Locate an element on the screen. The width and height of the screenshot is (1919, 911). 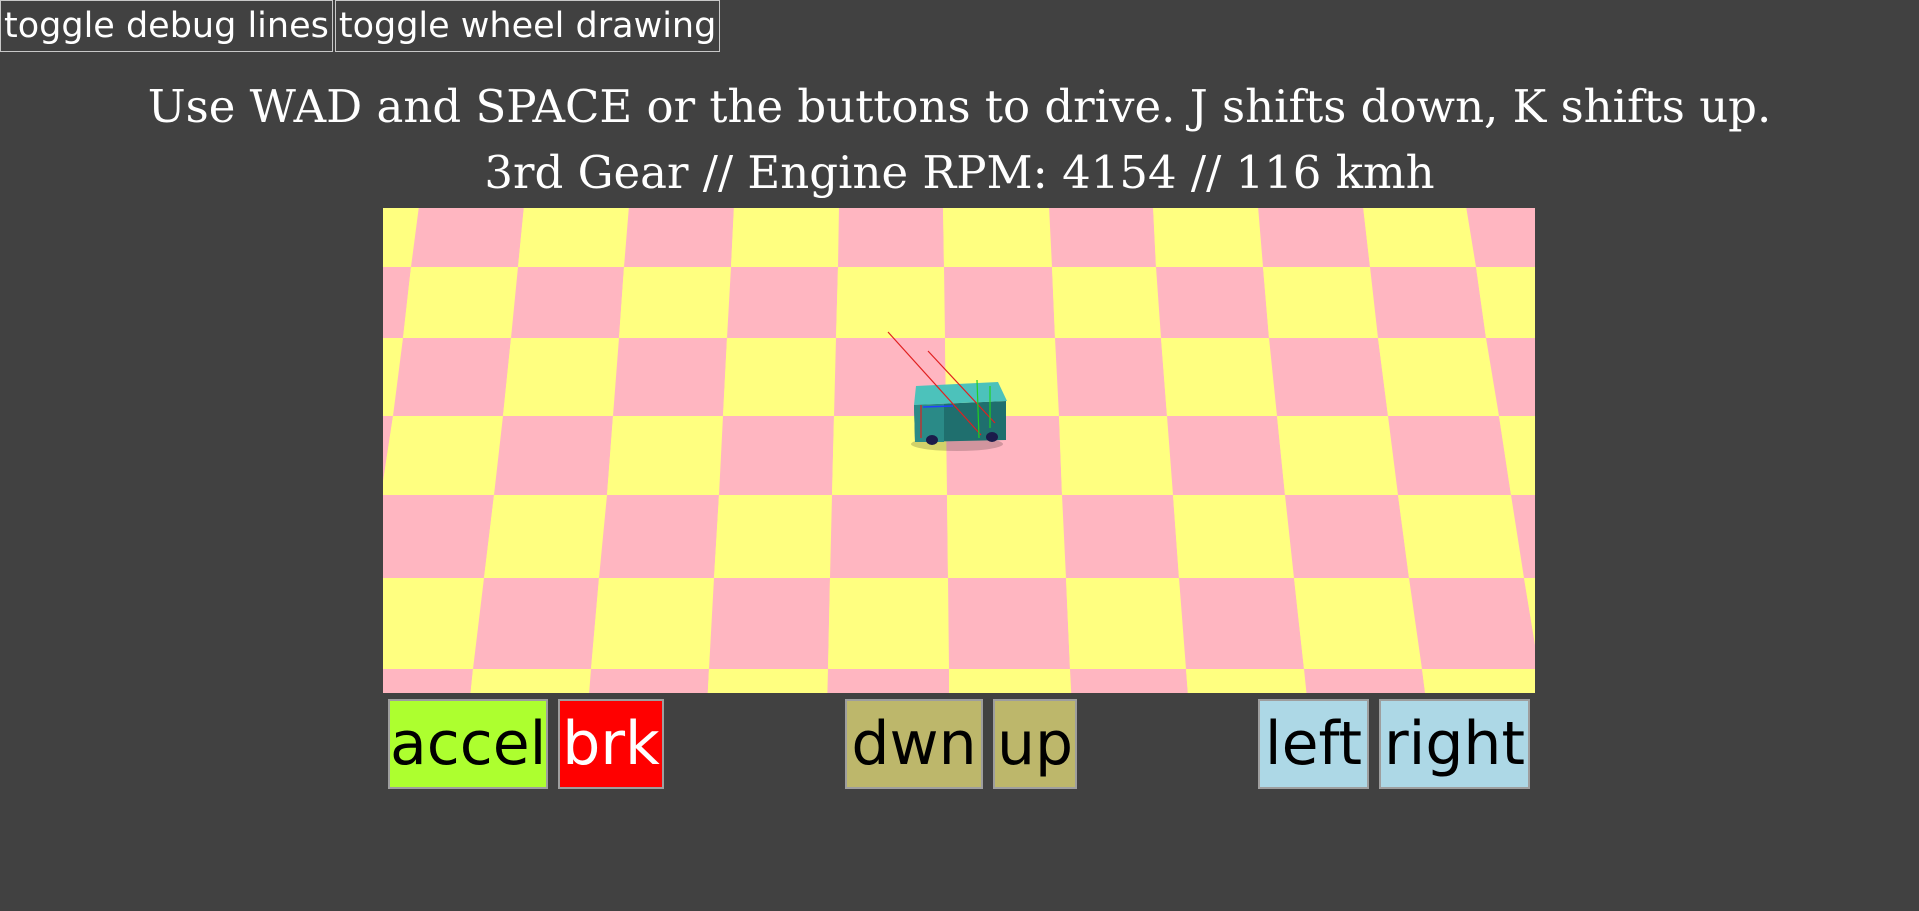
shift-up-button: up is located at coordinates (1035, 744).